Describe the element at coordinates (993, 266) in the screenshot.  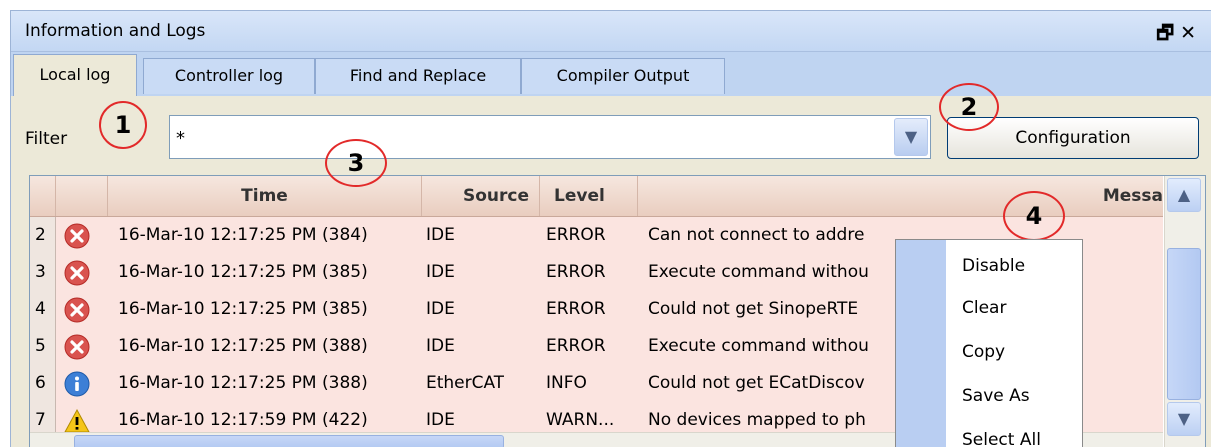
I see `menu-item-disable: Disable` at that location.